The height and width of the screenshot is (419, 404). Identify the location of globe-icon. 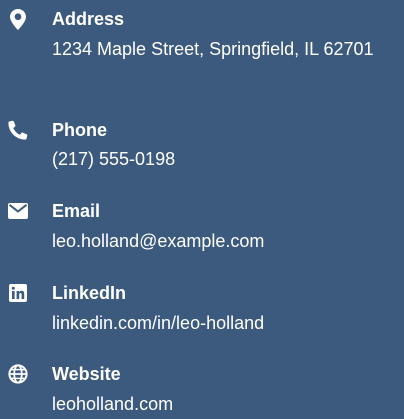
(18, 374).